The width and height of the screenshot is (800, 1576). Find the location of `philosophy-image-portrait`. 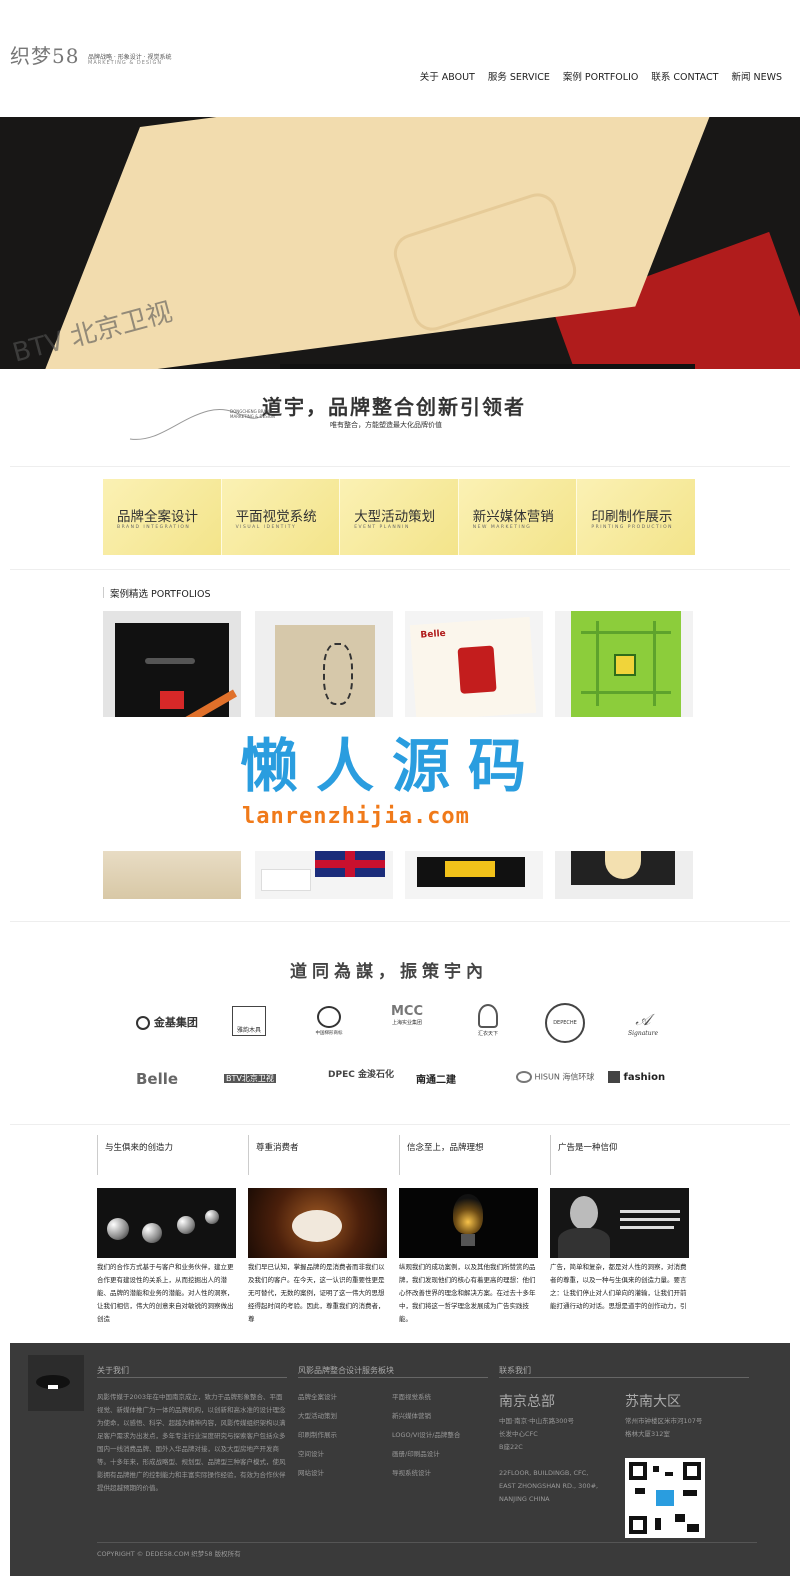

philosophy-image-portrait is located at coordinates (619, 1223).